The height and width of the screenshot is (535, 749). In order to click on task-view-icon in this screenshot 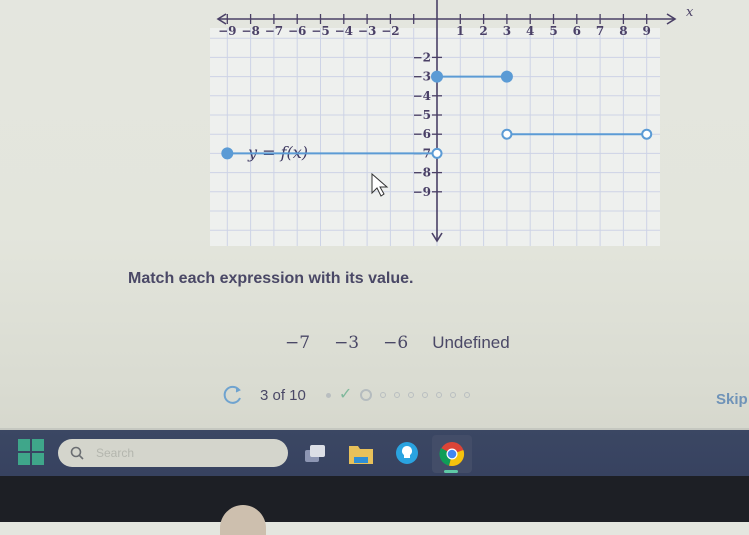, I will do `click(315, 454)`.